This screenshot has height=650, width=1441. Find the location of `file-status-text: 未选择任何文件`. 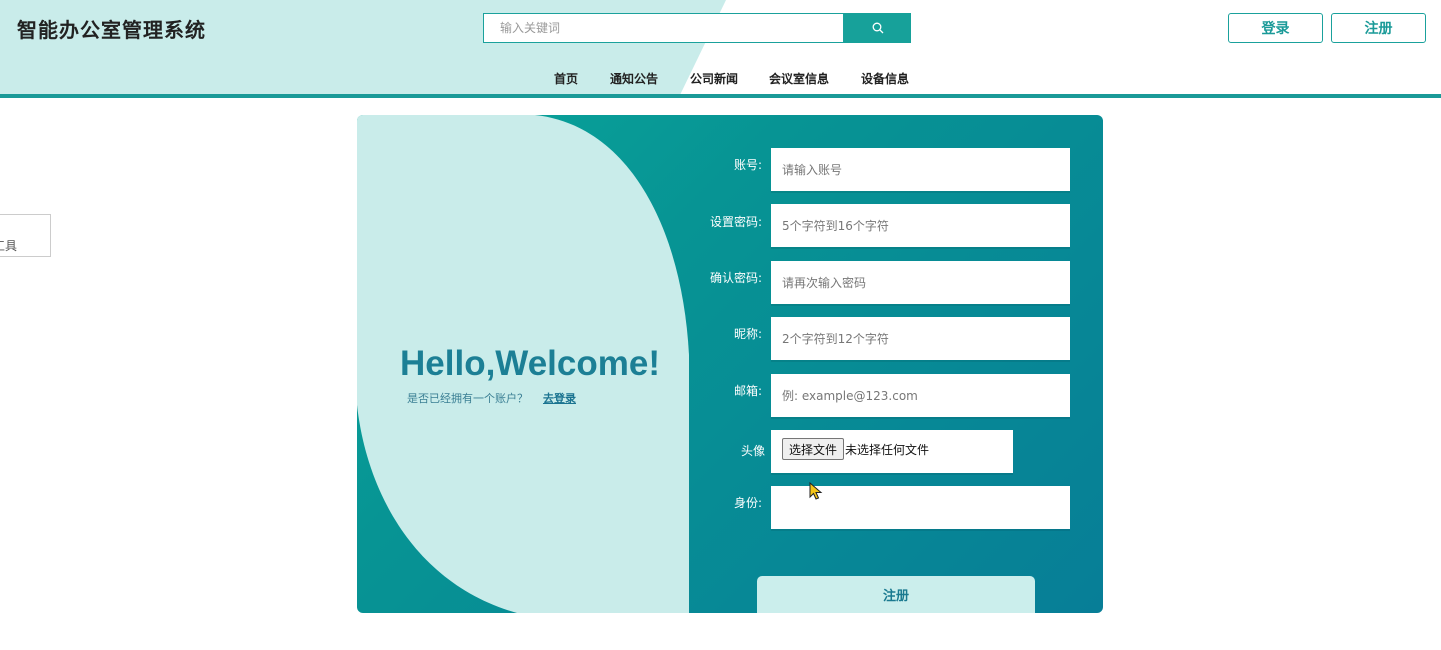

file-status-text: 未选择任何文件 is located at coordinates (887, 450).